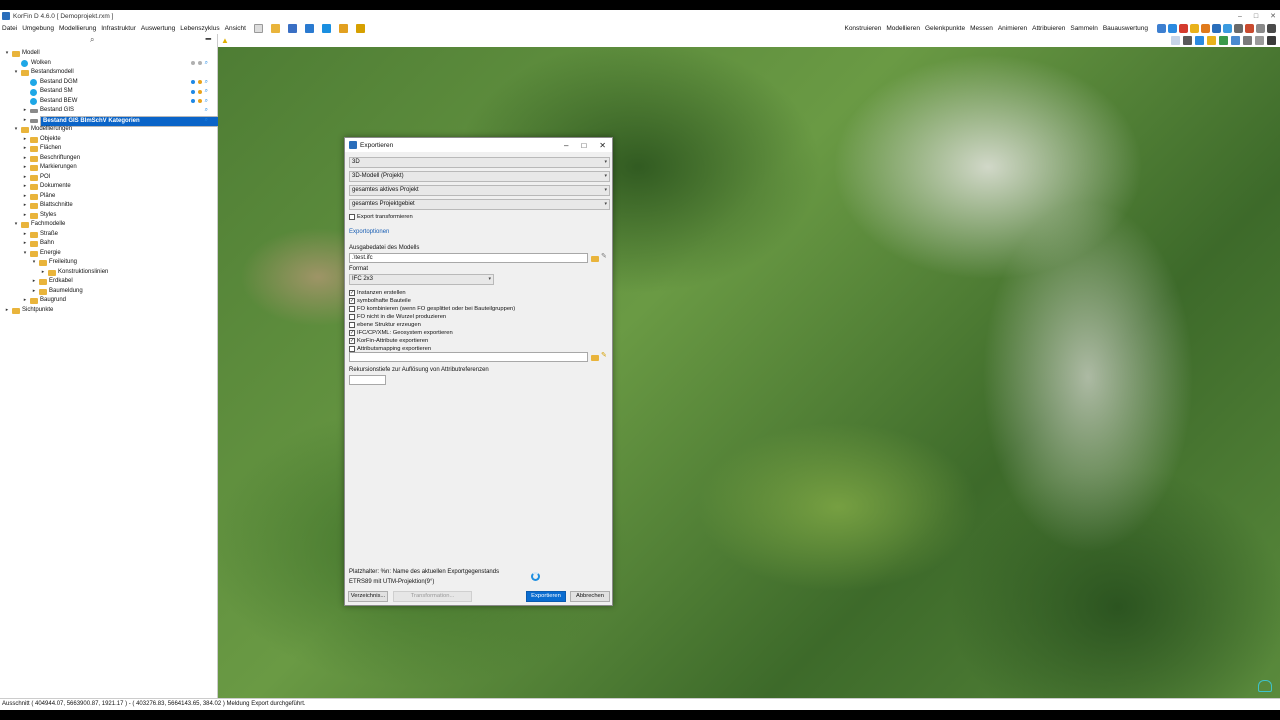 This screenshot has height=720, width=1280. Describe the element at coordinates (369, 232) in the screenshot. I see `export-options-link: Exportoptionen` at that location.